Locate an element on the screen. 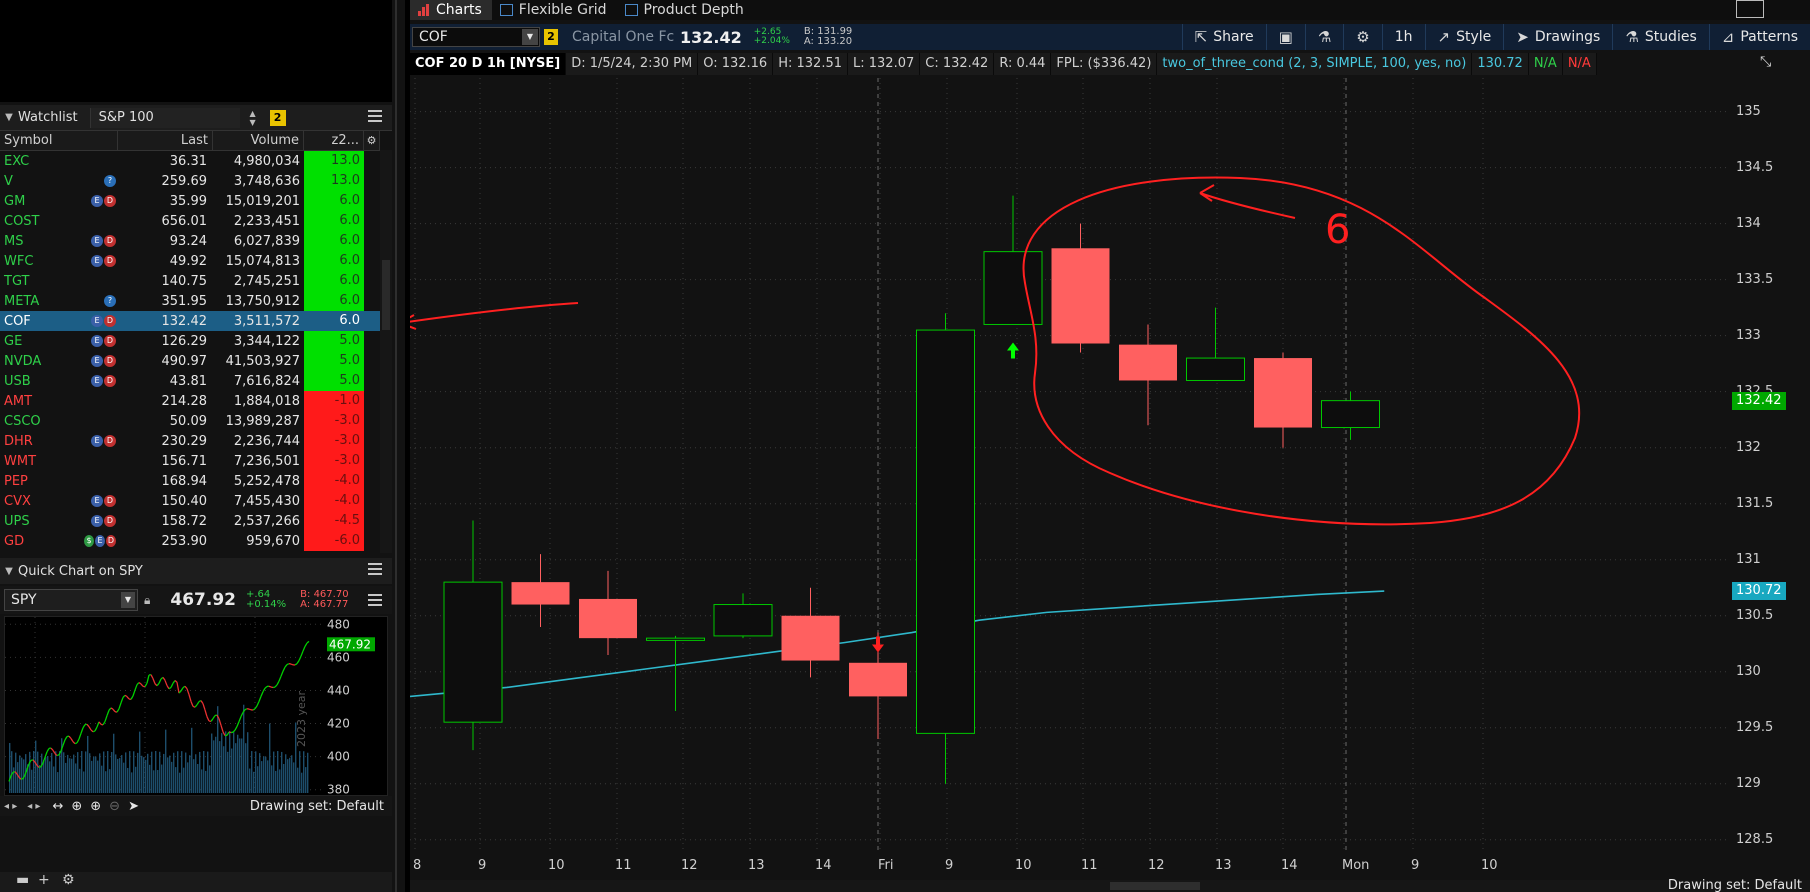  link-badge: 2 is located at coordinates (277, 117).